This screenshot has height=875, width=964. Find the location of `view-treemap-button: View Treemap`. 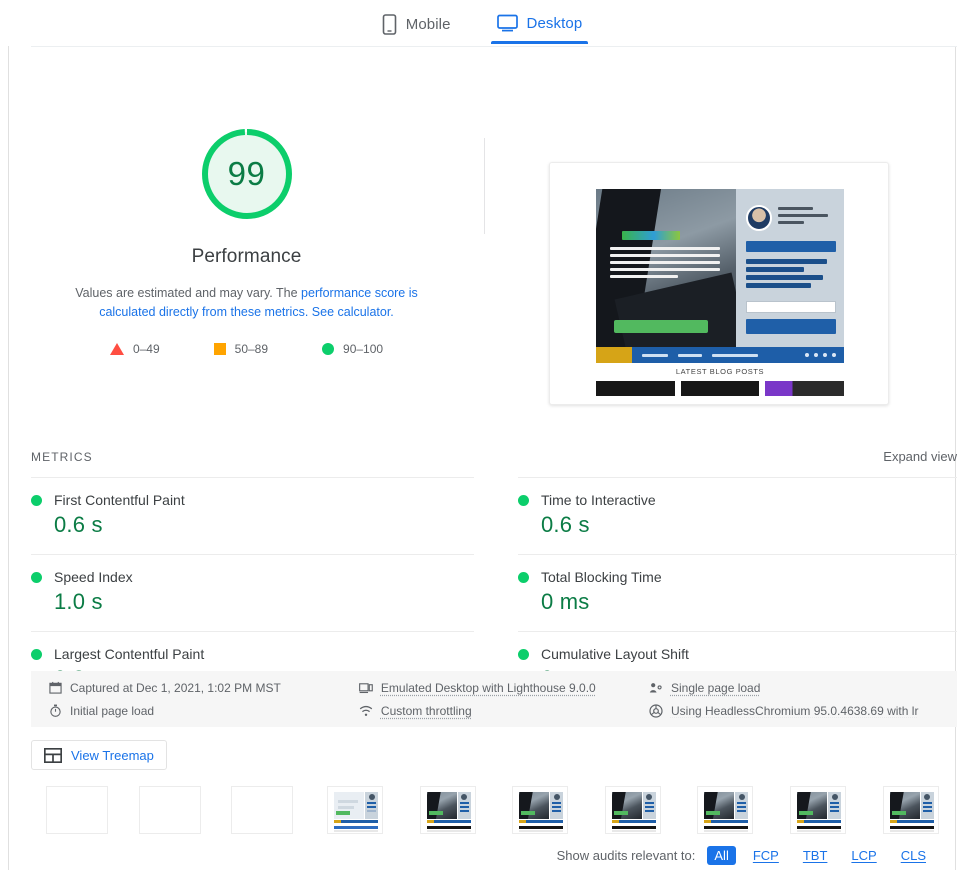

view-treemap-button: View Treemap is located at coordinates (99, 755).